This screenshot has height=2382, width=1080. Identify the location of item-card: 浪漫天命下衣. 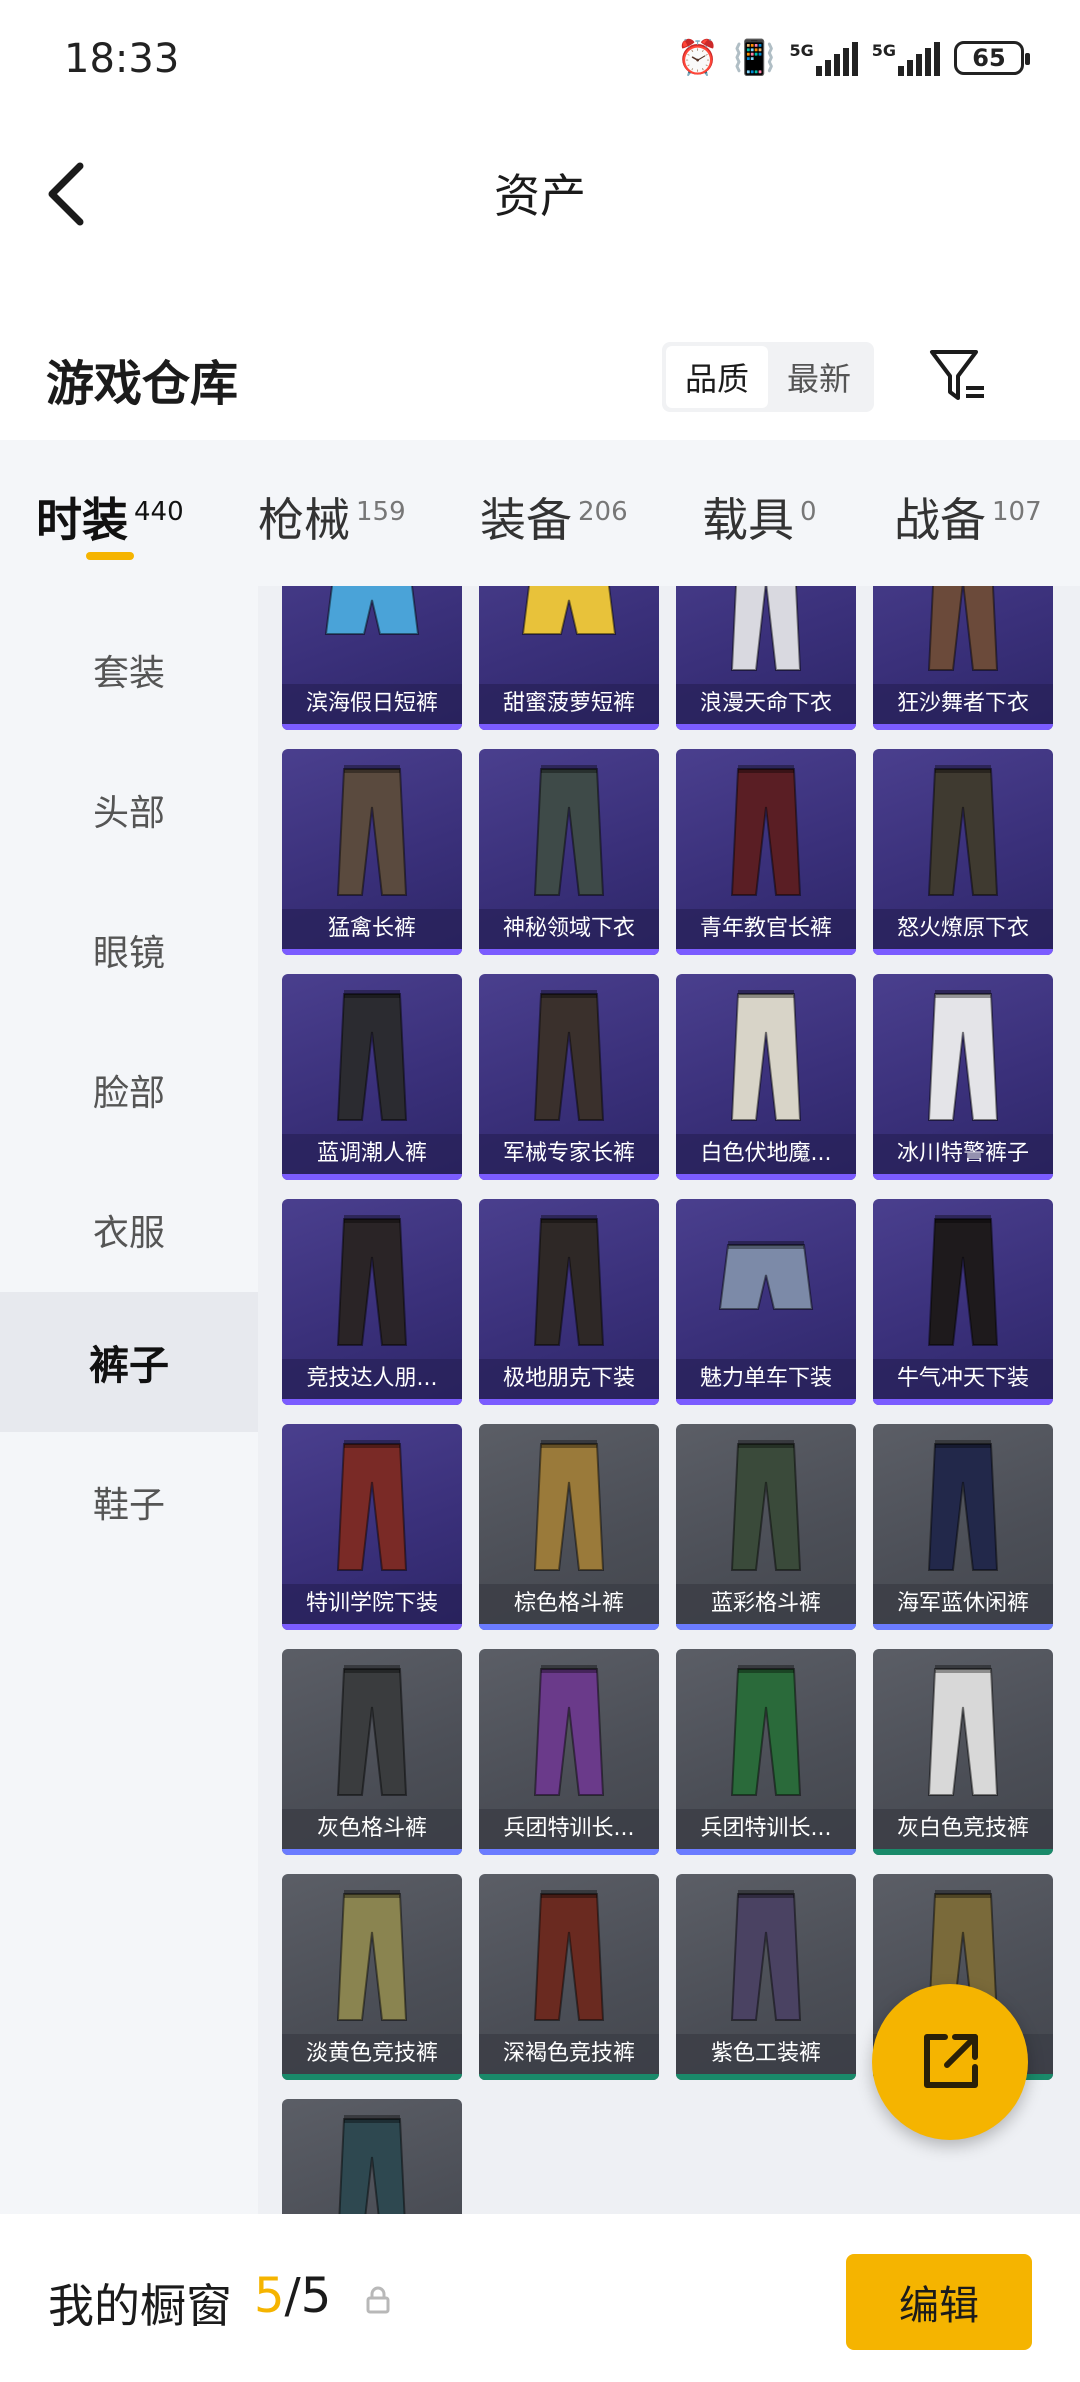
(766, 658).